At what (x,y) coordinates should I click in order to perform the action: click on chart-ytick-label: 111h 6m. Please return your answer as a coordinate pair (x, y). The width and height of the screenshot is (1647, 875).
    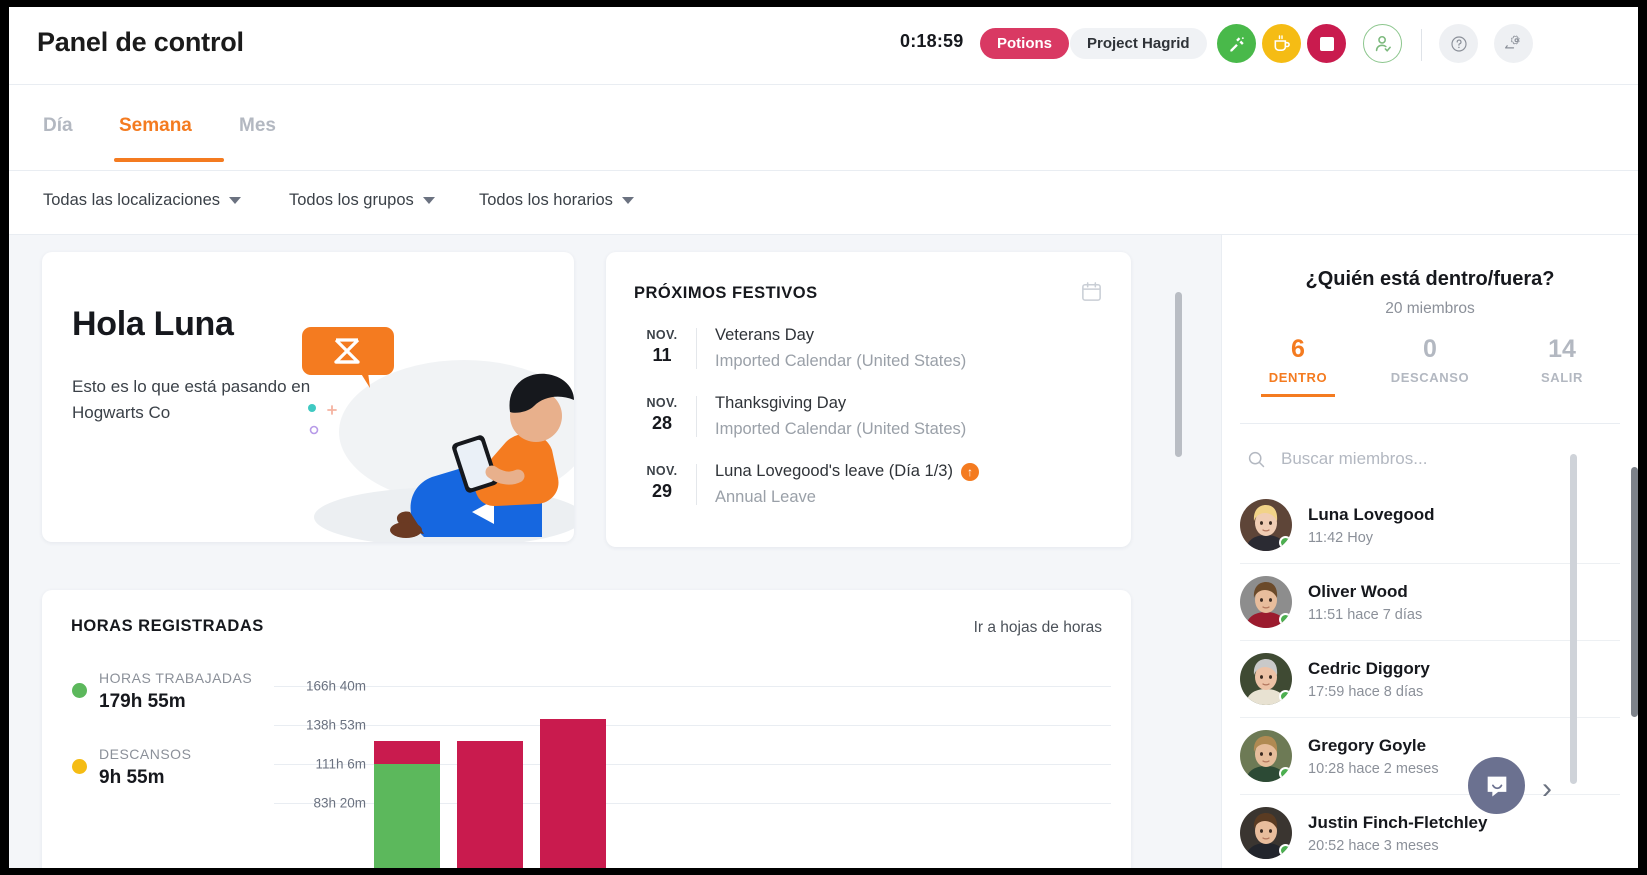
    Looking at the image, I should click on (340, 764).